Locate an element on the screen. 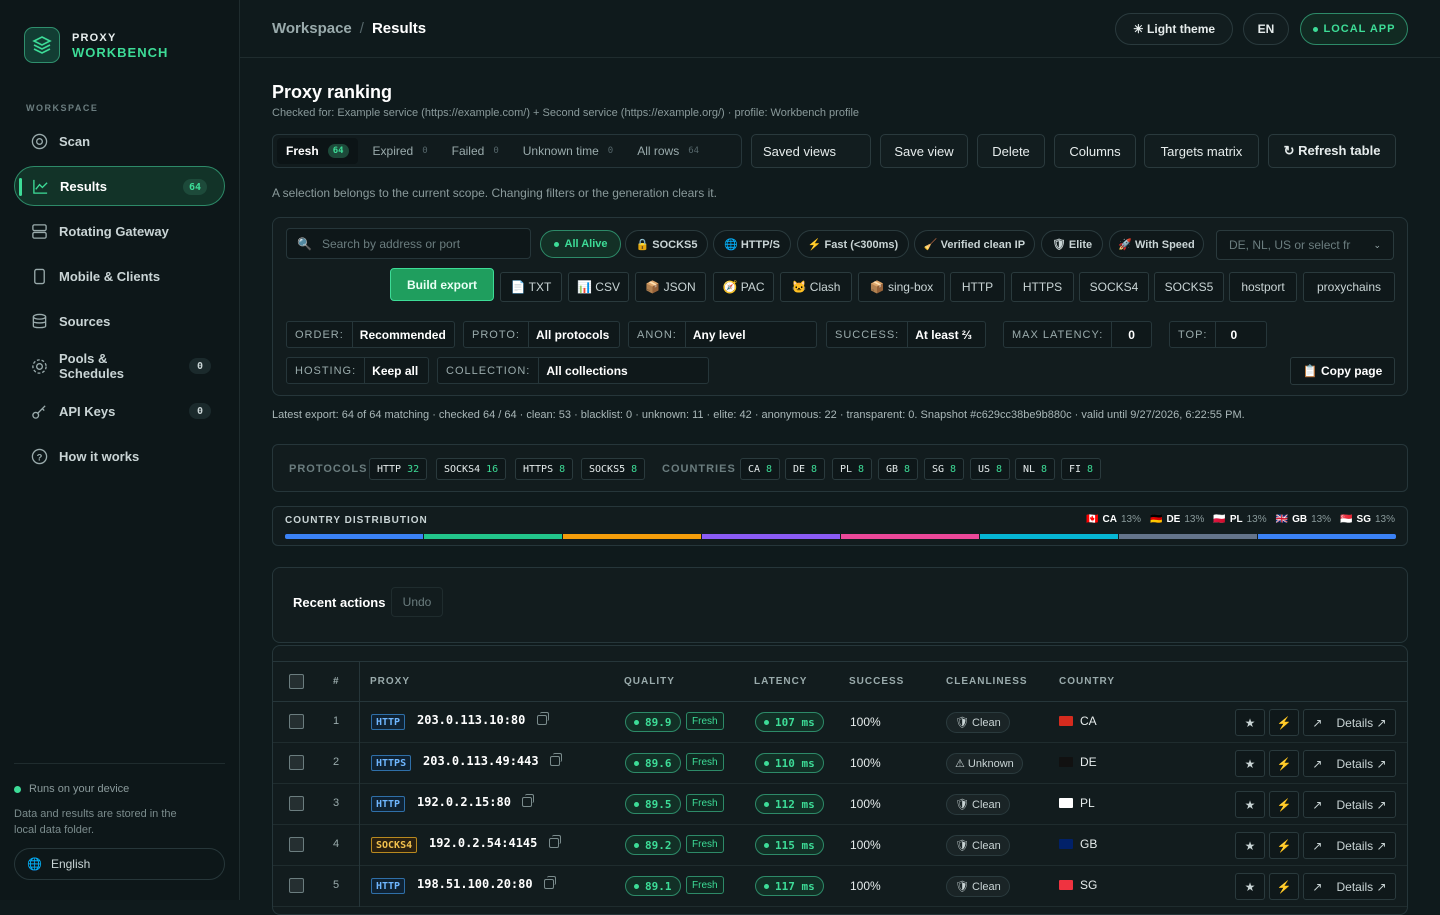 Image resolution: width=1440 pixels, height=915 pixels. export-csv-button: 📊 CSV is located at coordinates (598, 287).